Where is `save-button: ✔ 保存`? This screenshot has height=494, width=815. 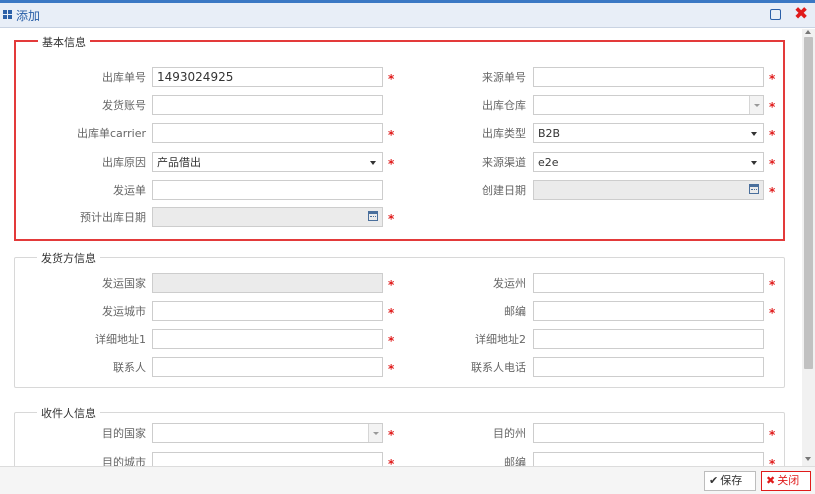
save-button: ✔ 保存 is located at coordinates (730, 481).